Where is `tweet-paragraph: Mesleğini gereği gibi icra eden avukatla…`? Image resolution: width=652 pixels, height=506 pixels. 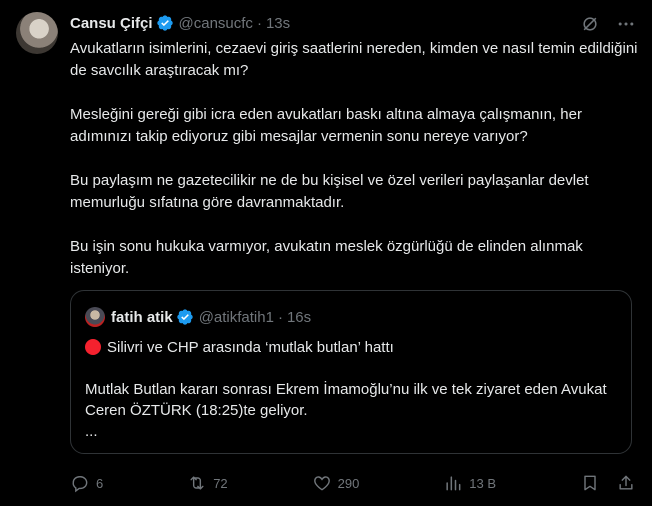
tweet-paragraph: Mesleğini gereği gibi icra eden avukatla… is located at coordinates (326, 125).